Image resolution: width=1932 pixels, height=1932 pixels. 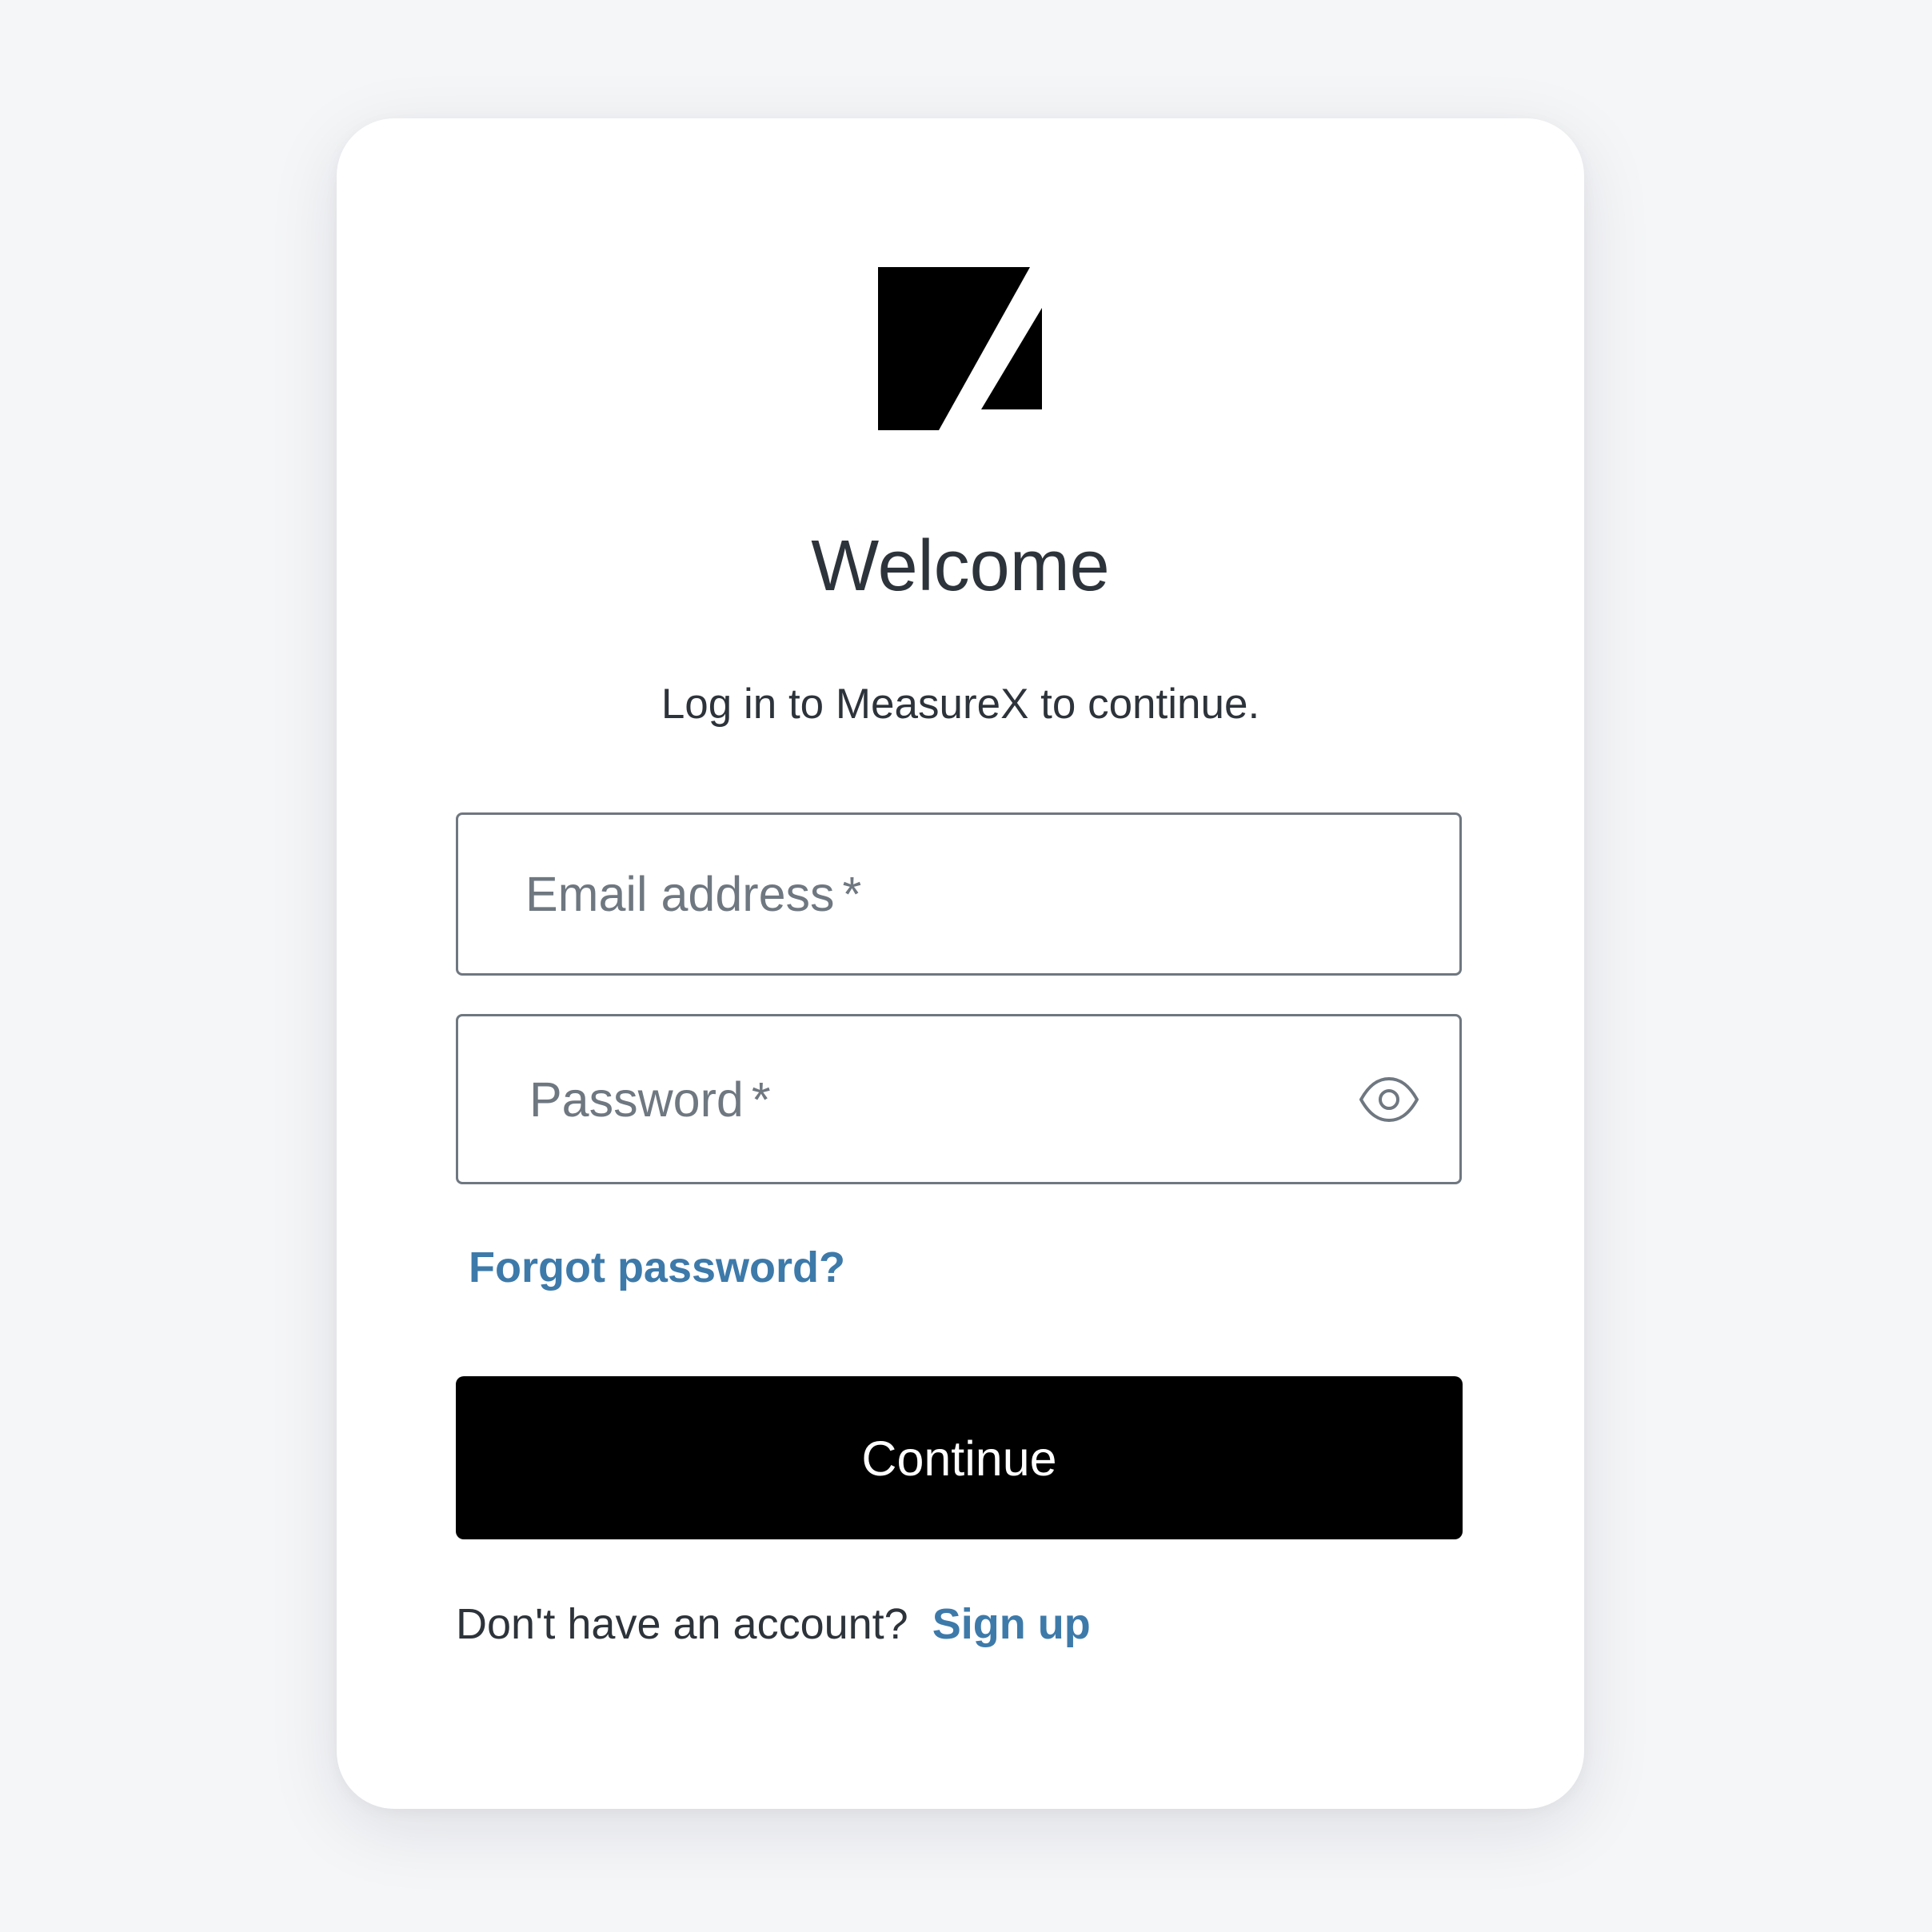 What do you see at coordinates (852, 894) in the screenshot?
I see `email-required-marker: *` at bounding box center [852, 894].